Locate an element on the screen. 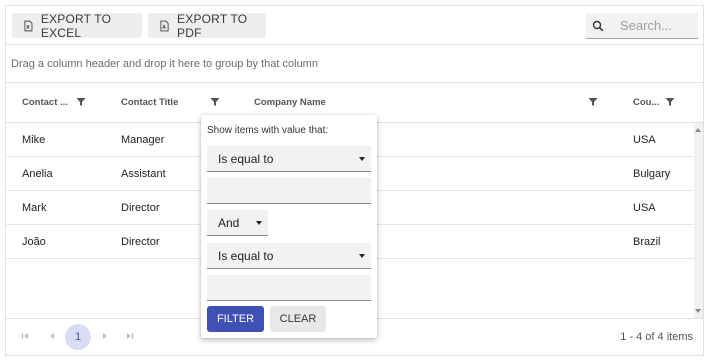 Image resolution: width=709 pixels, height=363 pixels. excel-file-icon is located at coordinates (28, 25).